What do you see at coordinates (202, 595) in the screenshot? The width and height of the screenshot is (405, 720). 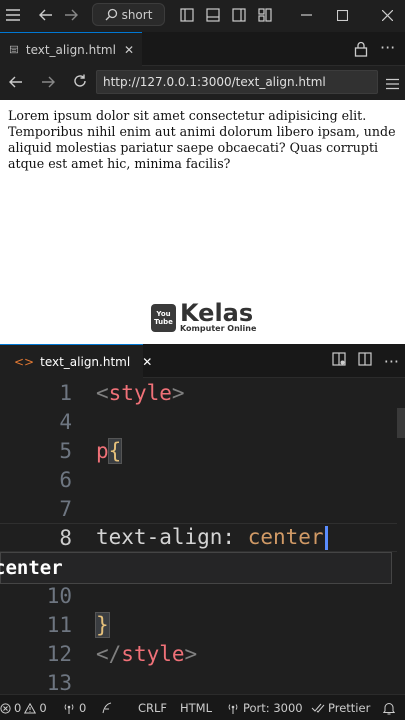 I see `code-line: 10` at bounding box center [202, 595].